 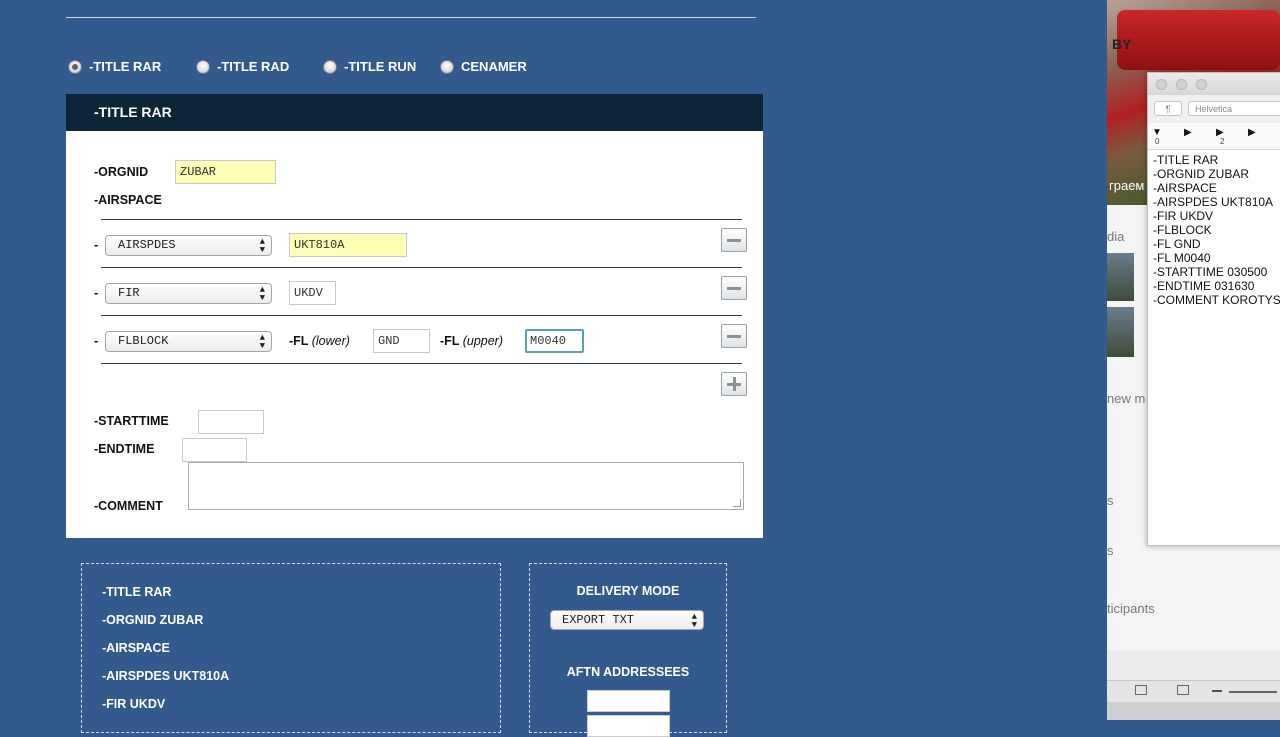 What do you see at coordinates (188, 341) in the screenshot?
I see `flblock-select: FLBLOCK ▲ ▼` at bounding box center [188, 341].